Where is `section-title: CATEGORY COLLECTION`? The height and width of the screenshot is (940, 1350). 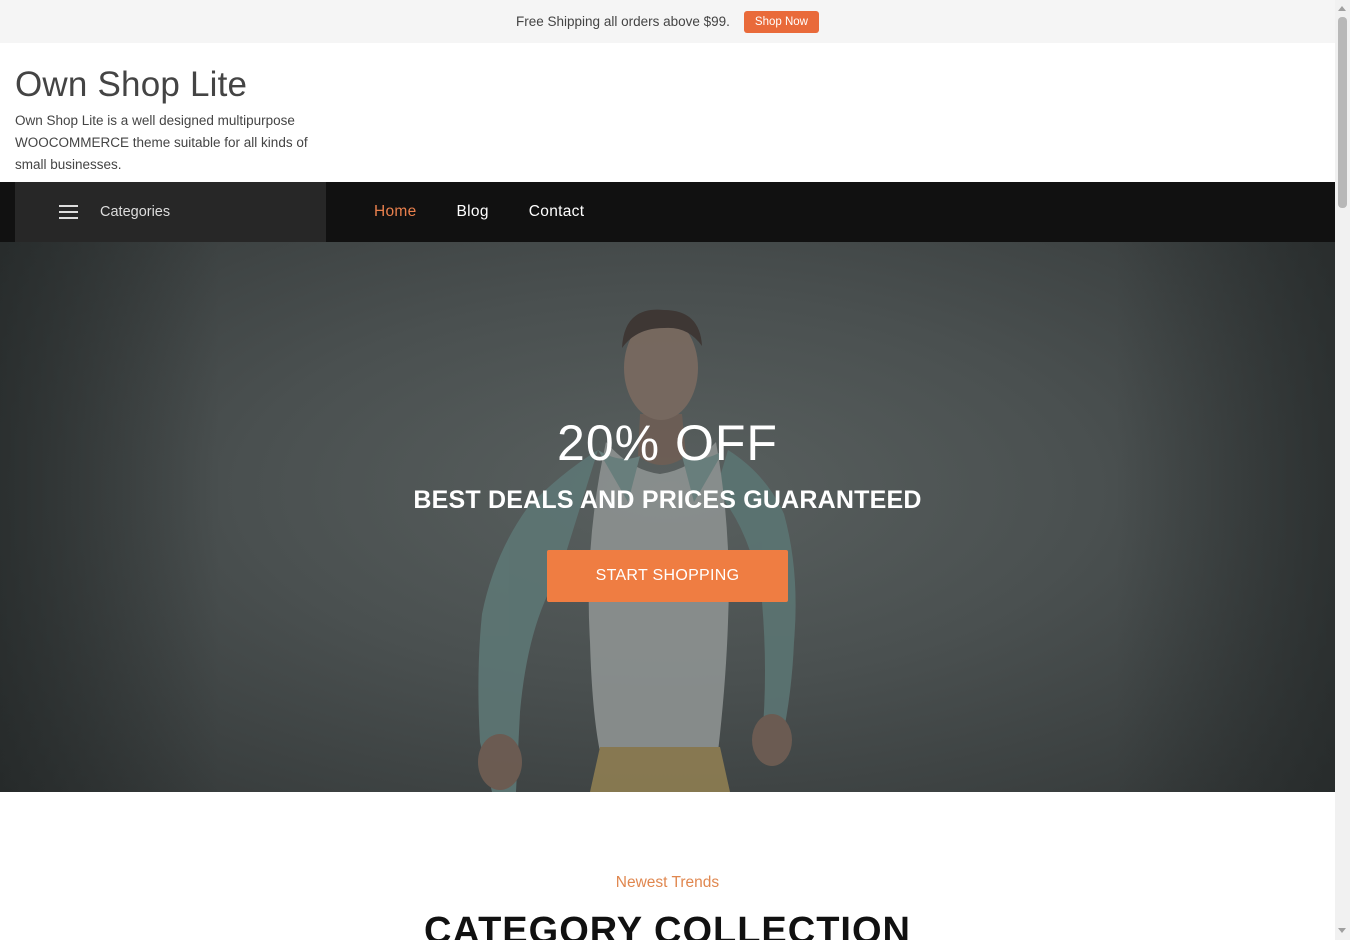
section-title: CATEGORY COLLECTION is located at coordinates (667, 925).